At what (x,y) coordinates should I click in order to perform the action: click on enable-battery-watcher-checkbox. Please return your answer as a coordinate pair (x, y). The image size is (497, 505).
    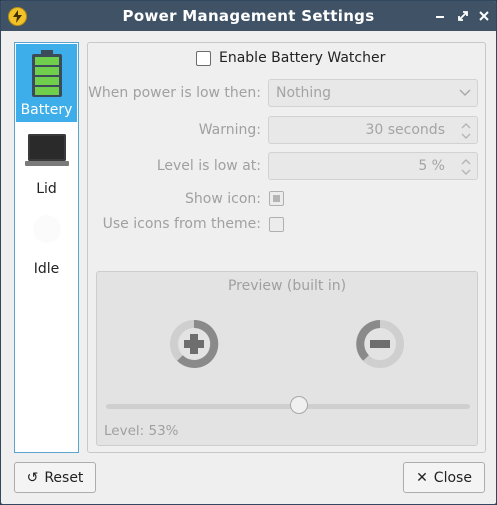
    Looking at the image, I should click on (203, 58).